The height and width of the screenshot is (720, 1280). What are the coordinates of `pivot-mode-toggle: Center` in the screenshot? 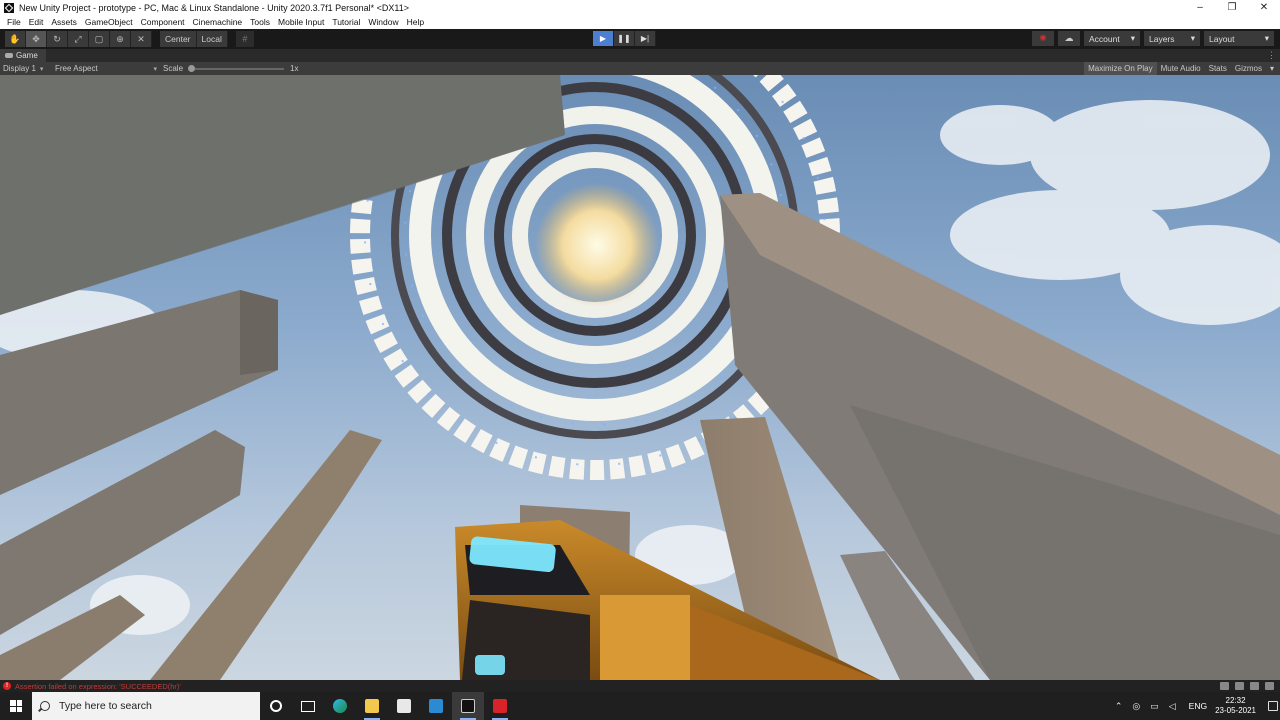 It's located at (178, 39).